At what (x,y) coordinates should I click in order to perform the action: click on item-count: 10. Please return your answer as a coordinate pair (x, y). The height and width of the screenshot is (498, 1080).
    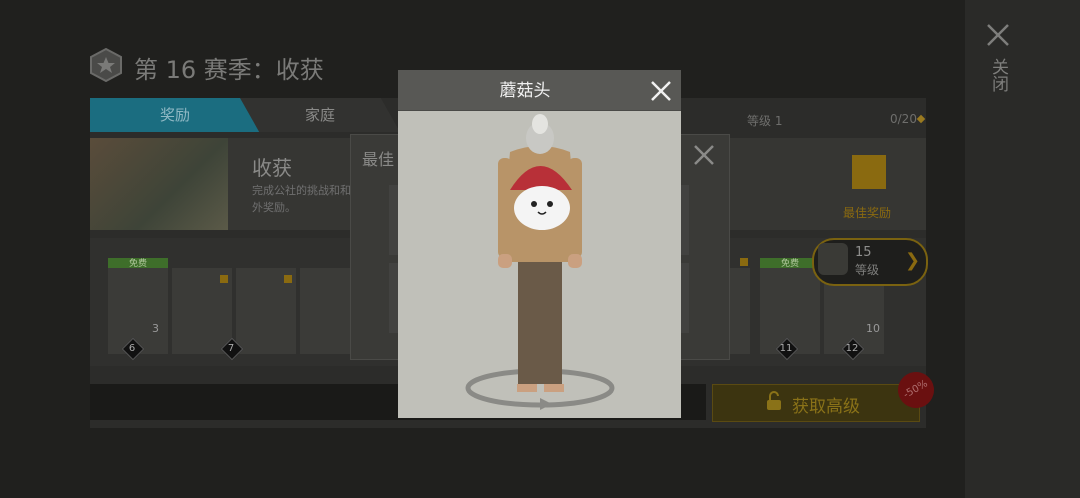
    Looking at the image, I should click on (873, 328).